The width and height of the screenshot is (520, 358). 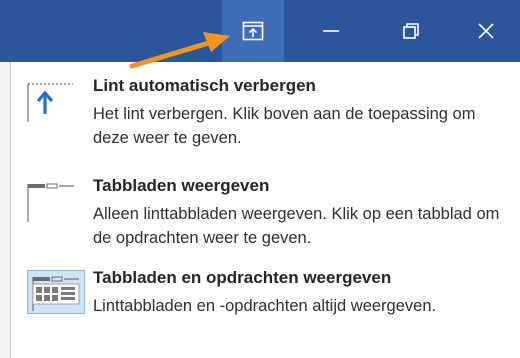 What do you see at coordinates (204, 85) in the screenshot?
I see `menu-item-title: Lint automatisch verbergen` at bounding box center [204, 85].